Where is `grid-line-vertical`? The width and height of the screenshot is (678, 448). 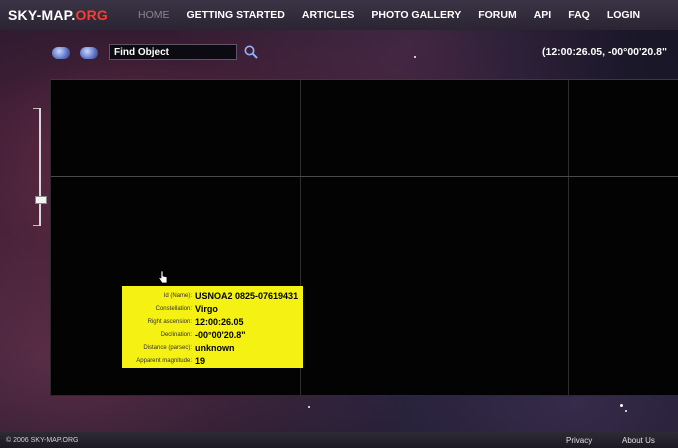 grid-line-vertical is located at coordinates (568, 237).